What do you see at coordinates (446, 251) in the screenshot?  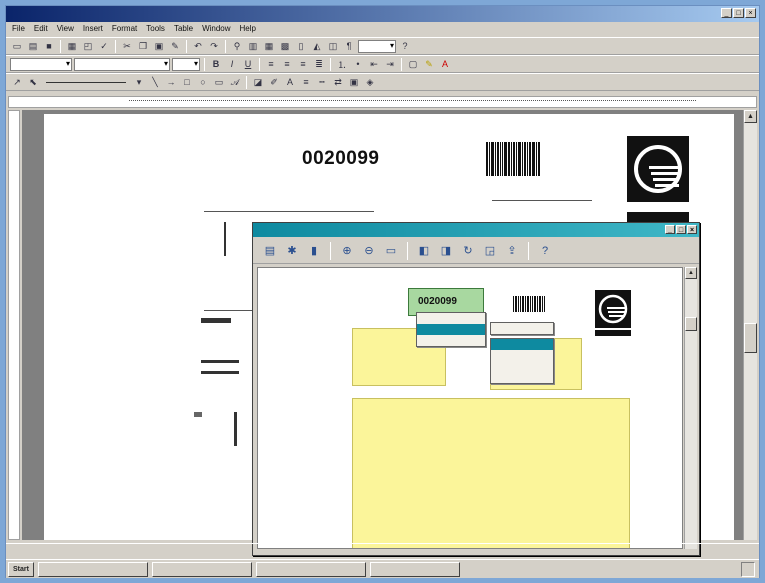 I see `next-page-icon: ◨` at bounding box center [446, 251].